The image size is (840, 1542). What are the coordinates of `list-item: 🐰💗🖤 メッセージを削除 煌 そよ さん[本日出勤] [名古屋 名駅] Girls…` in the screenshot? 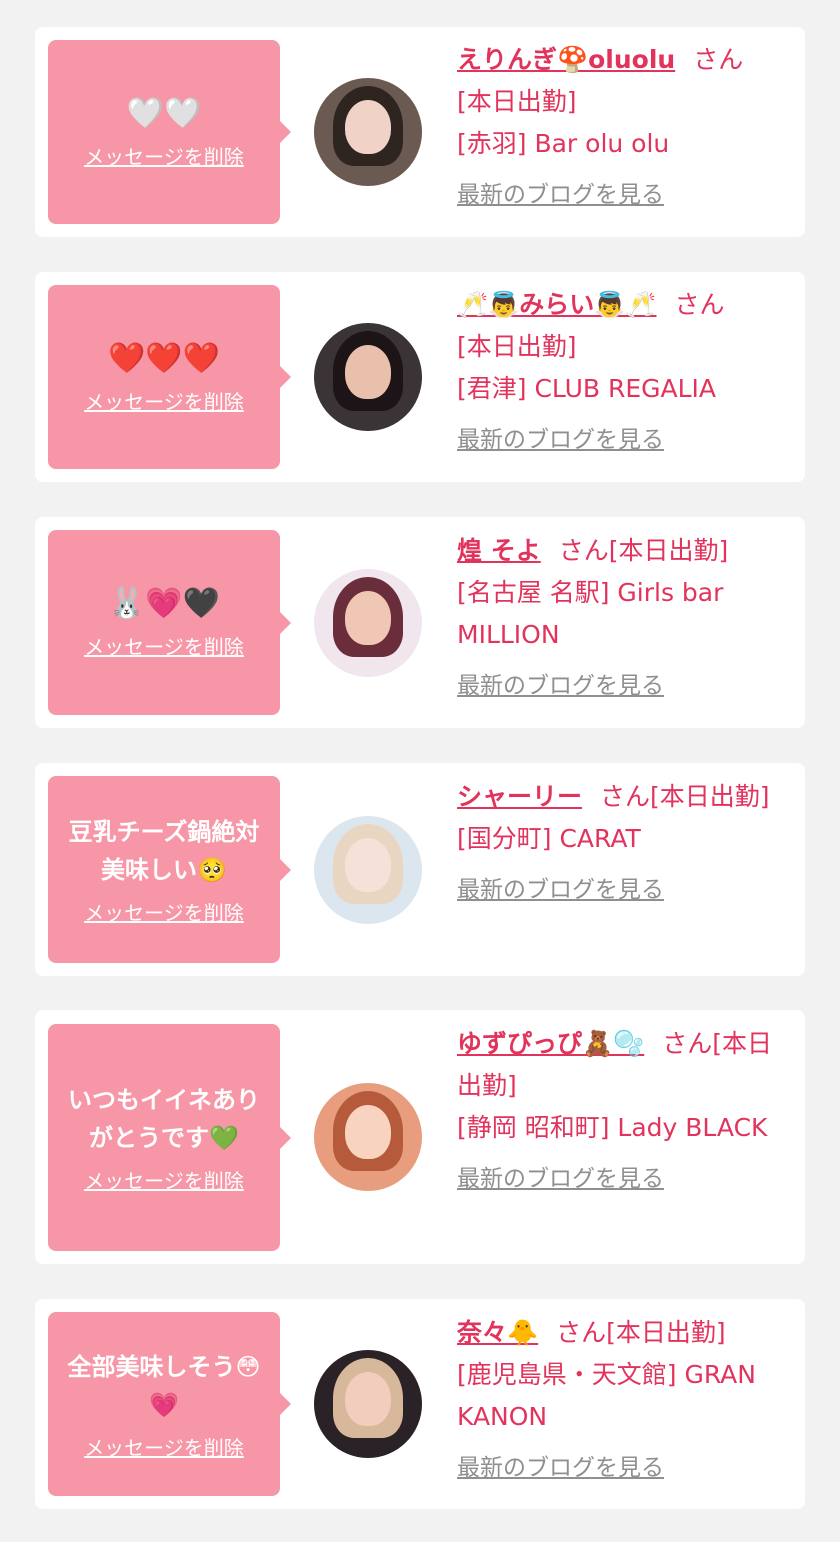 It's located at (420, 622).